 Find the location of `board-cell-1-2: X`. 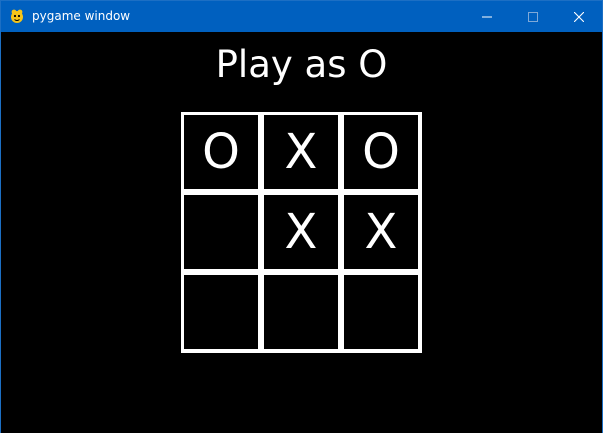

board-cell-1-2: X is located at coordinates (381, 232).